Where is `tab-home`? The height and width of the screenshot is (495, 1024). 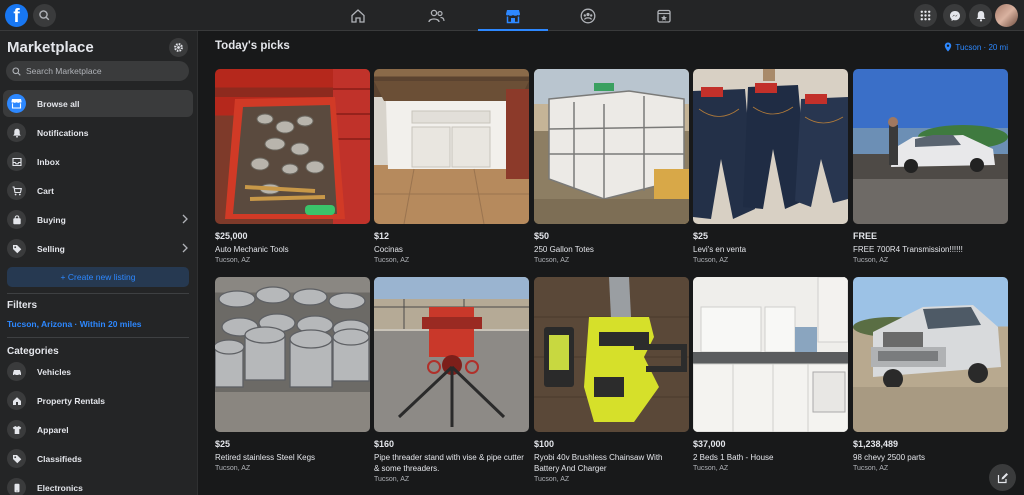 tab-home is located at coordinates (358, 15).